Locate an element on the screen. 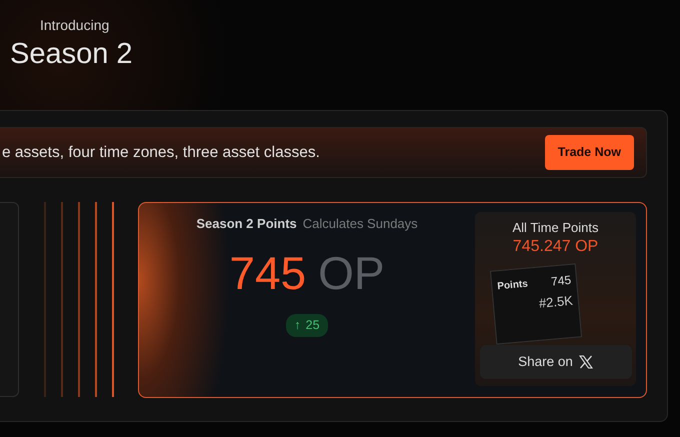  trade-now-button: Trade Now is located at coordinates (589, 152).